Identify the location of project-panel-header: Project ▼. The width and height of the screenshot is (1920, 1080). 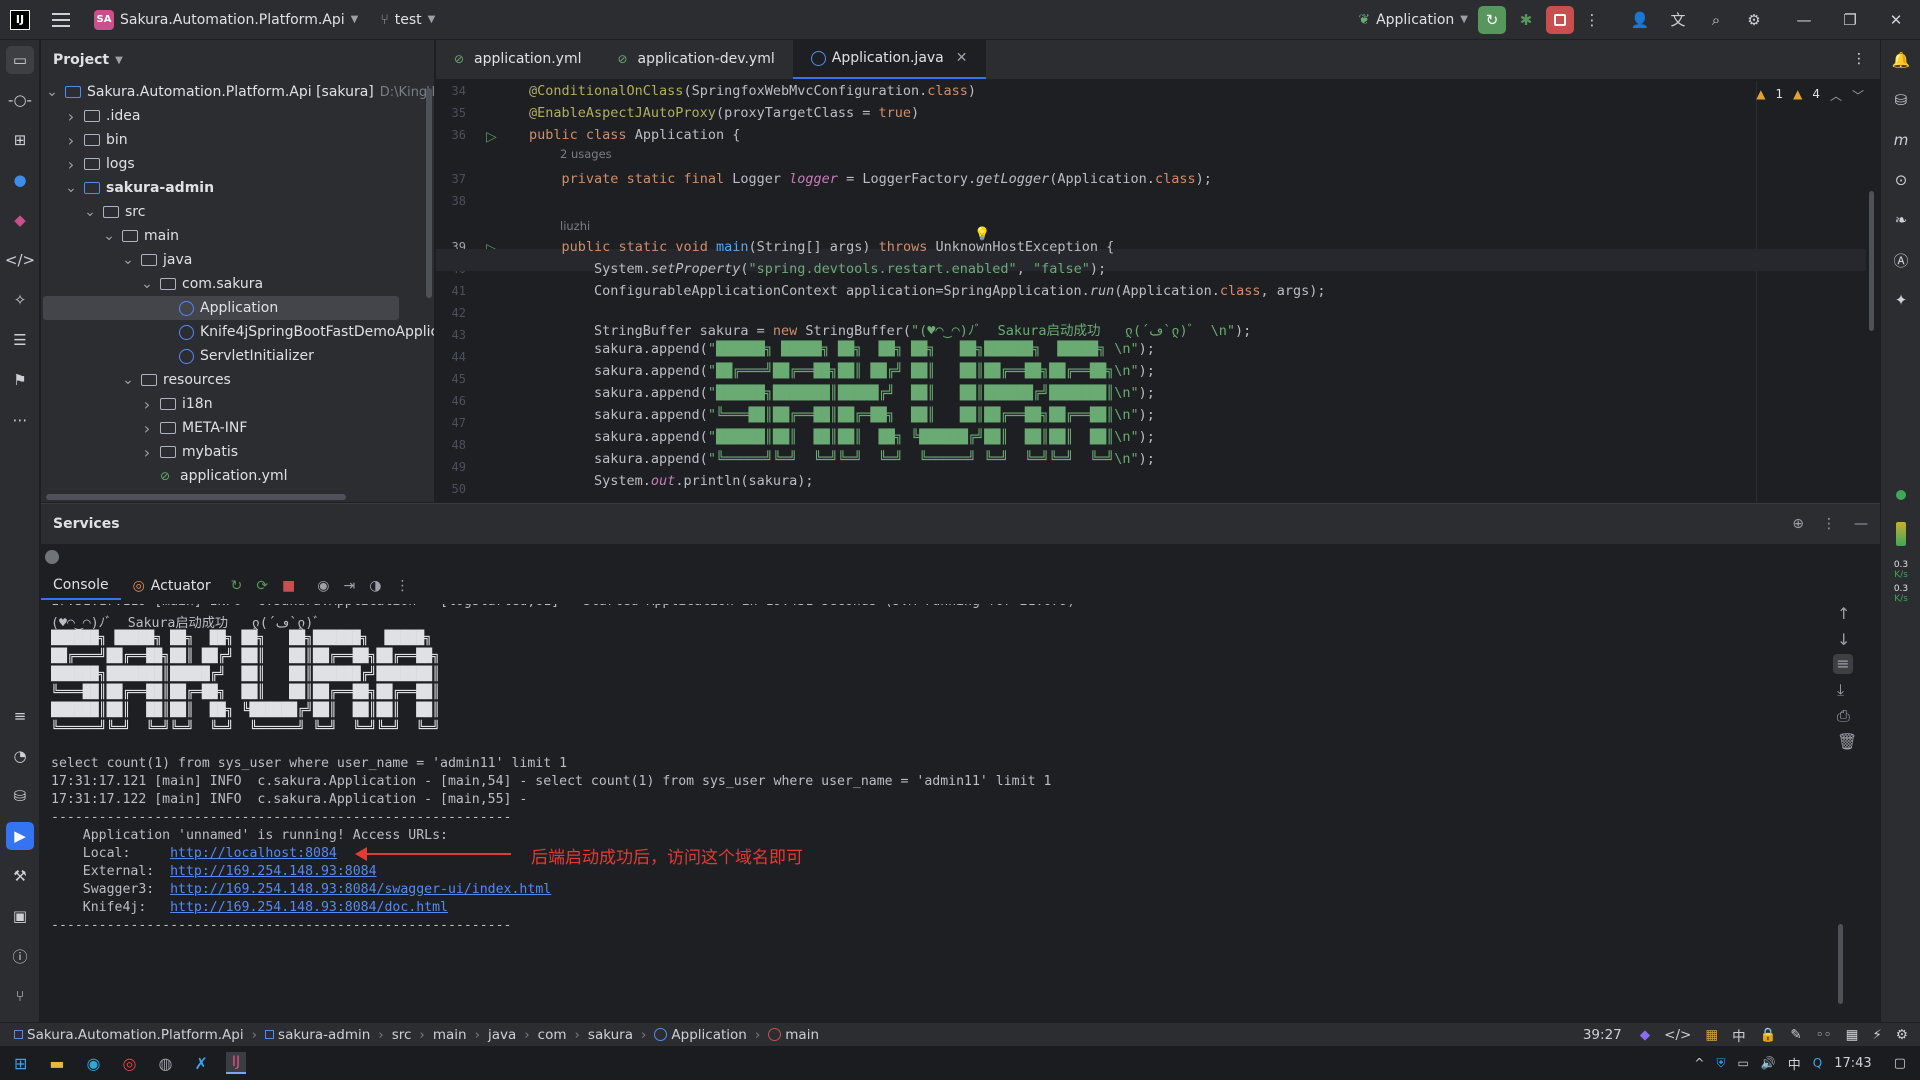
(237, 60).